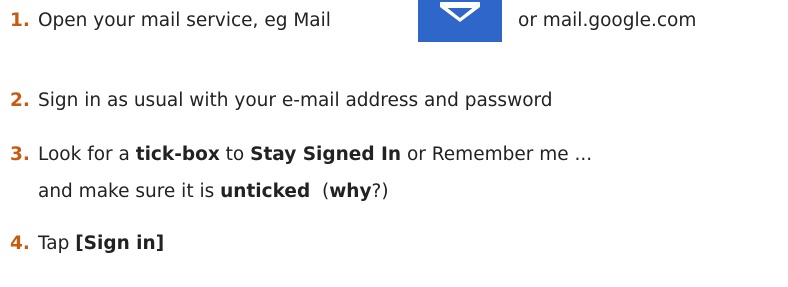 This screenshot has height=287, width=788. Describe the element at coordinates (460, 21) in the screenshot. I see `mail-envelope-icon` at that location.